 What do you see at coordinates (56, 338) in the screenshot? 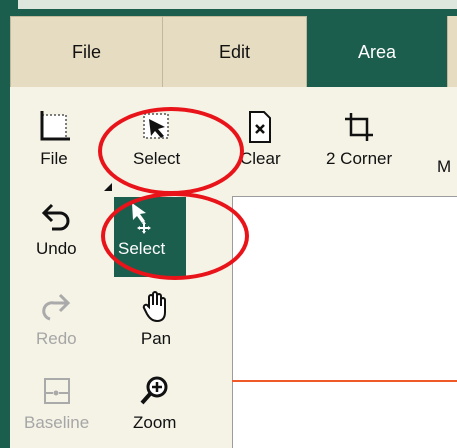
I see `redo-label: Redo` at bounding box center [56, 338].